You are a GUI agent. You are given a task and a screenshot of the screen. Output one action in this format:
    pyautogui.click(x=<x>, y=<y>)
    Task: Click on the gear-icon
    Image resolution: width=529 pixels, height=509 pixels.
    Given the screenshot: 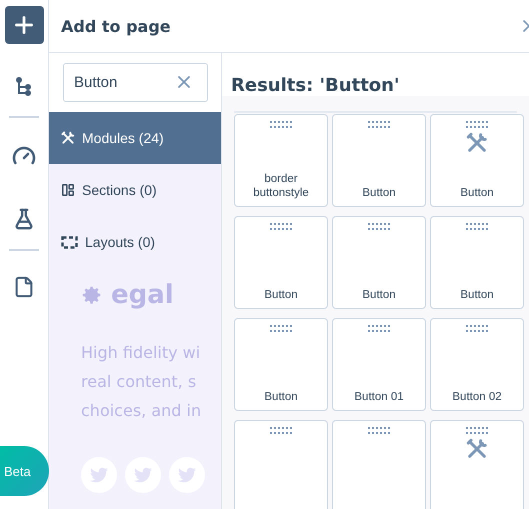 What is the action you would take?
    pyautogui.click(x=92, y=295)
    